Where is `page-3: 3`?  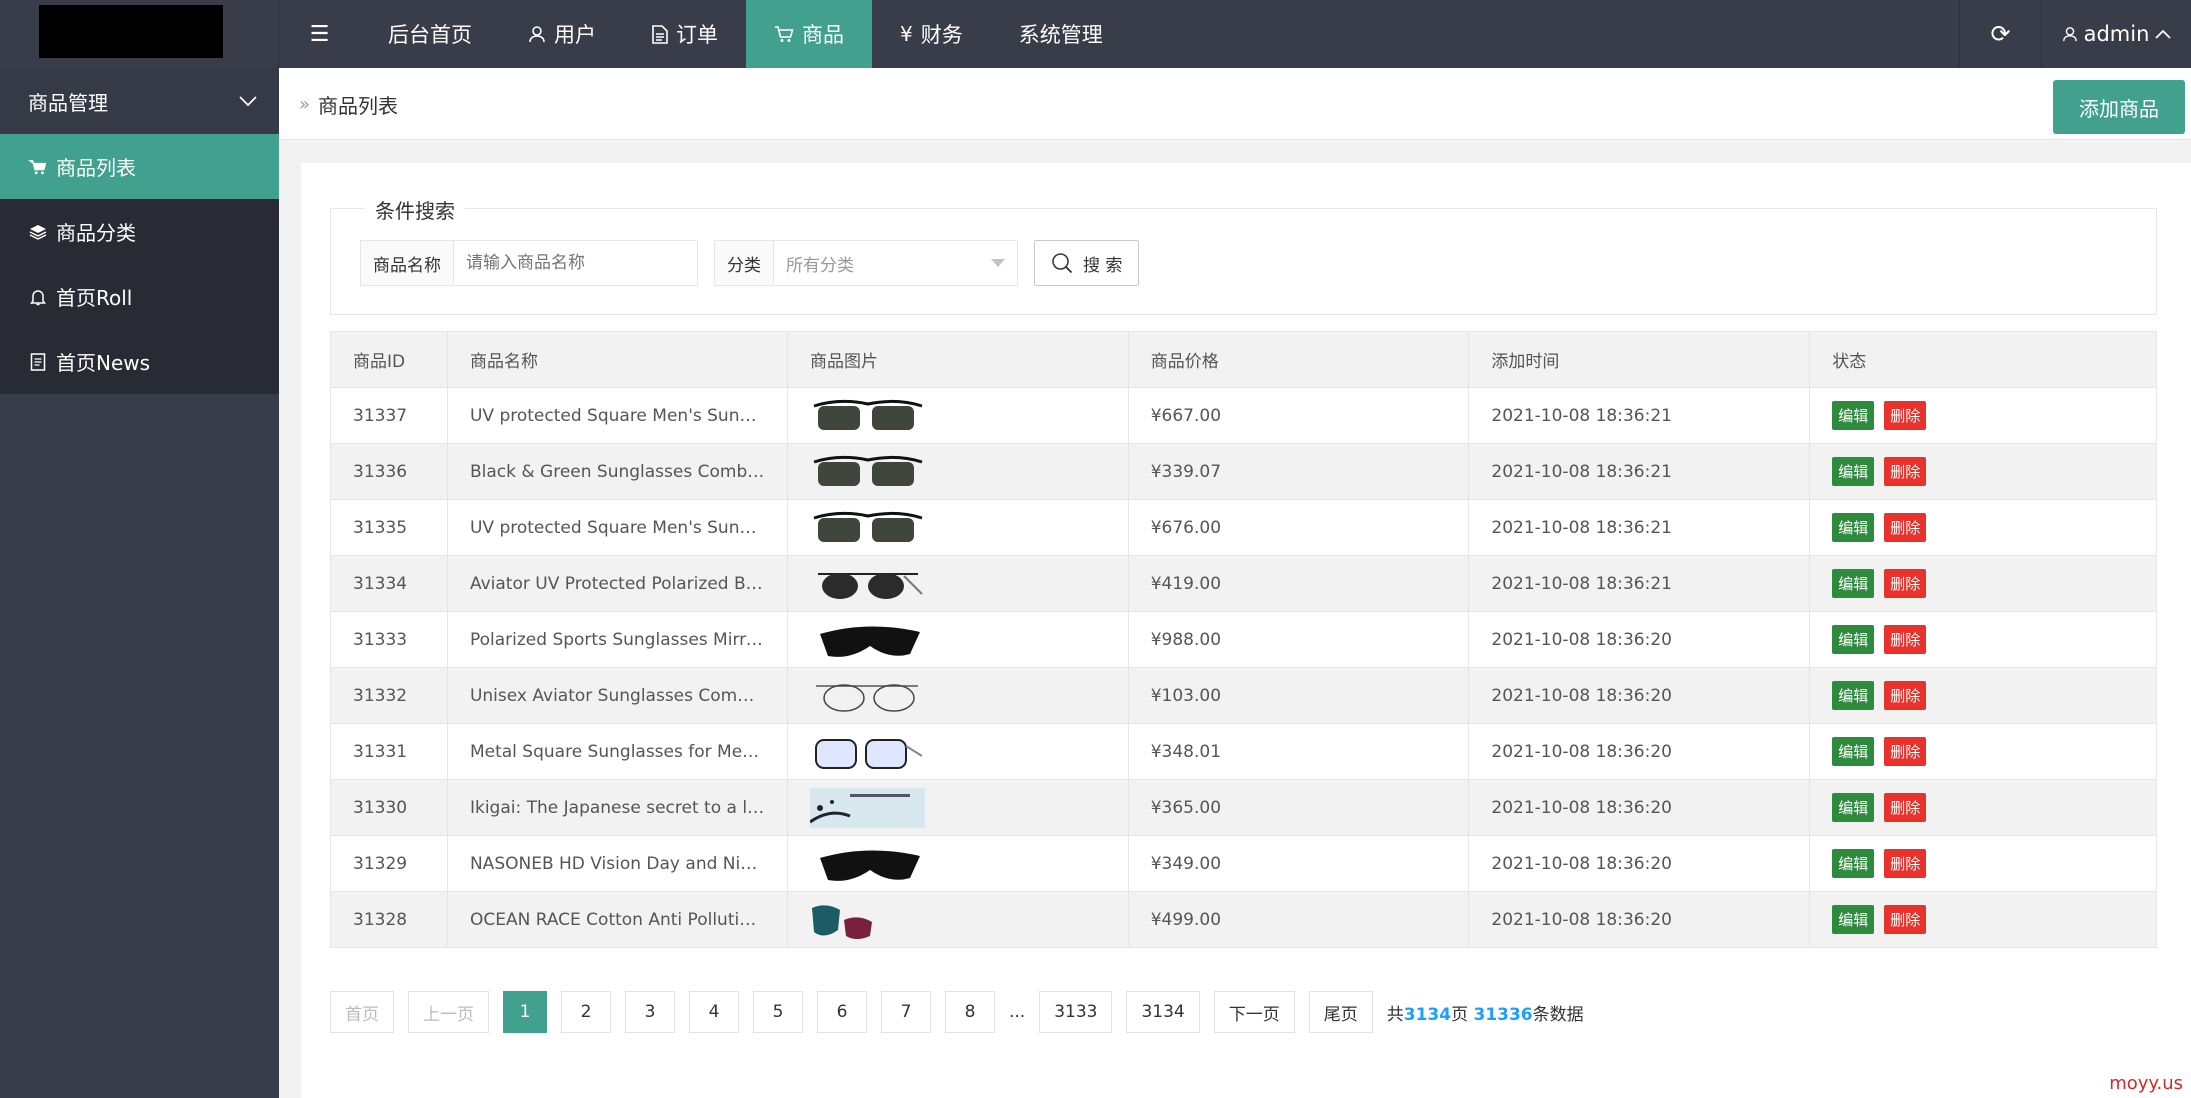 page-3: 3 is located at coordinates (650, 1012).